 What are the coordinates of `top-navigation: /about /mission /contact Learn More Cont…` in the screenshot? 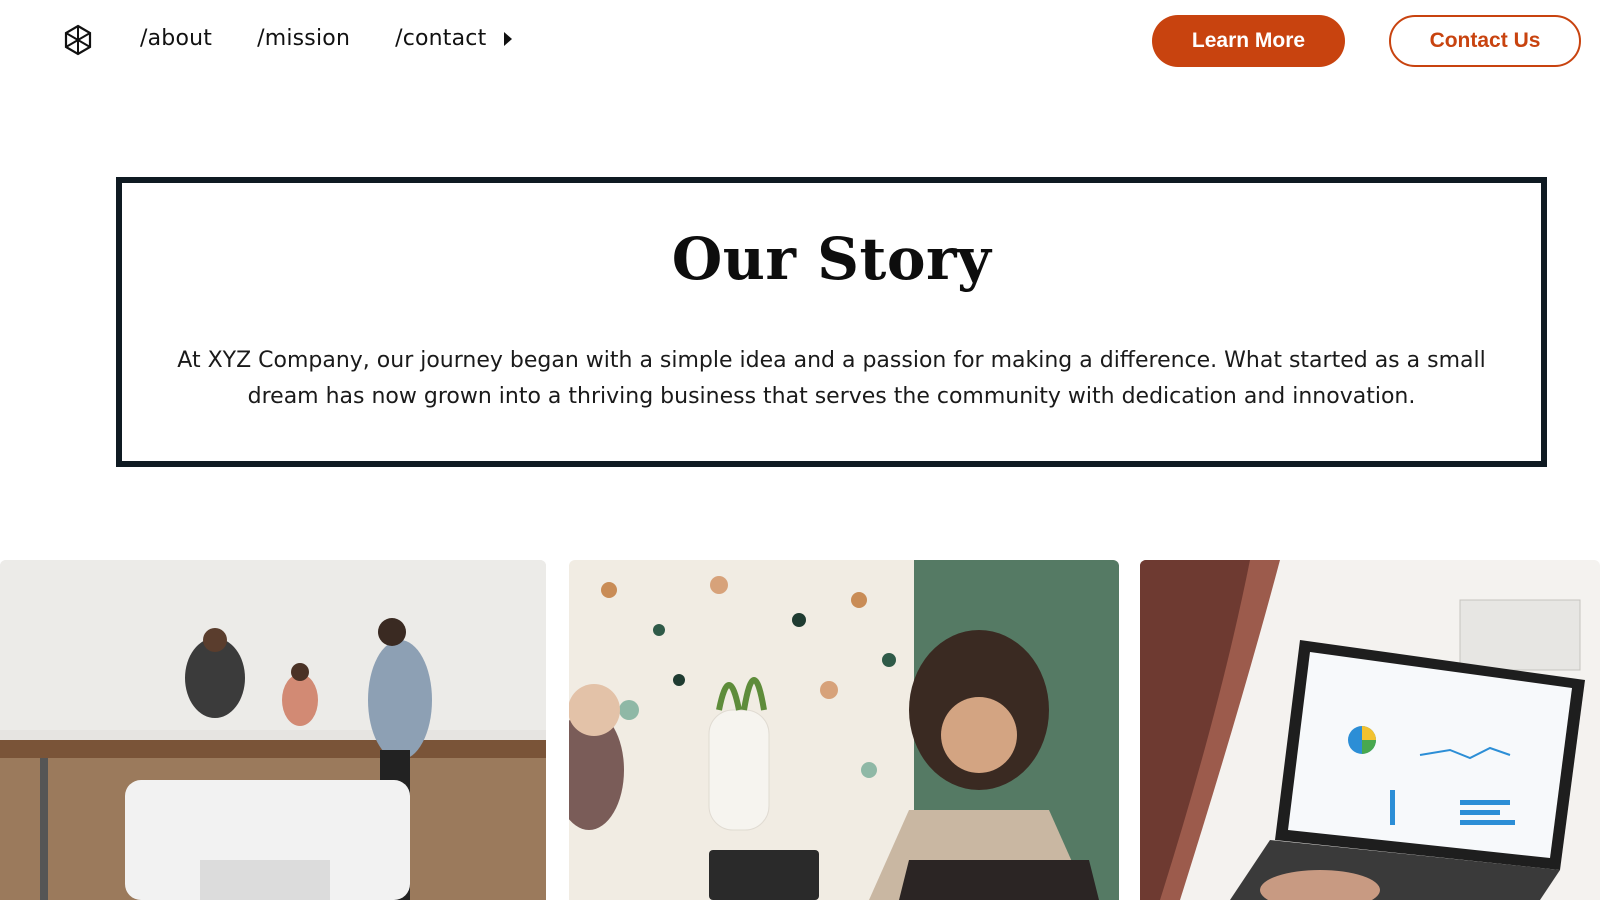 It's located at (800, 42).